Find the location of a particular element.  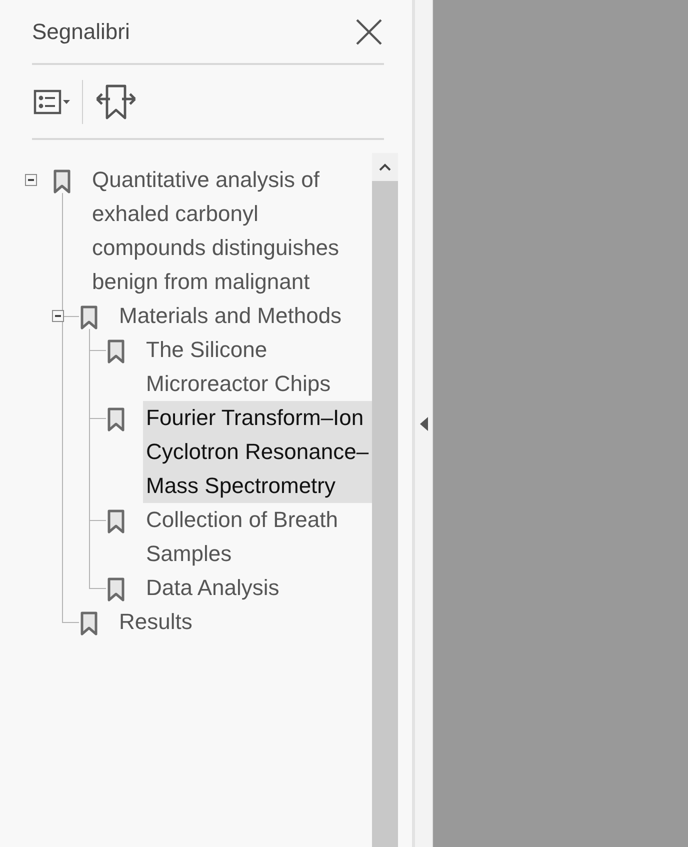

options-icon is located at coordinates (52, 102).